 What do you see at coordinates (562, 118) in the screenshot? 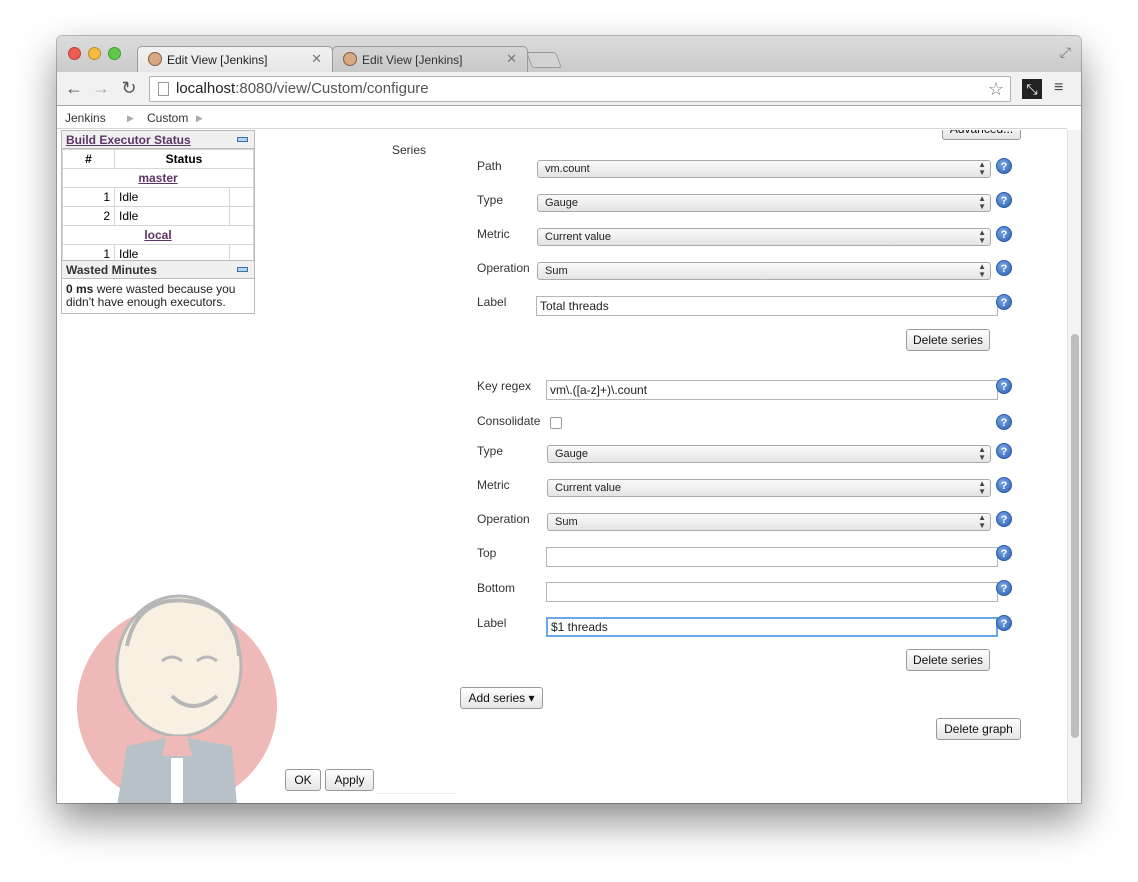
I see `breadcrumb: Jenkins ▶ Custom ▶` at bounding box center [562, 118].